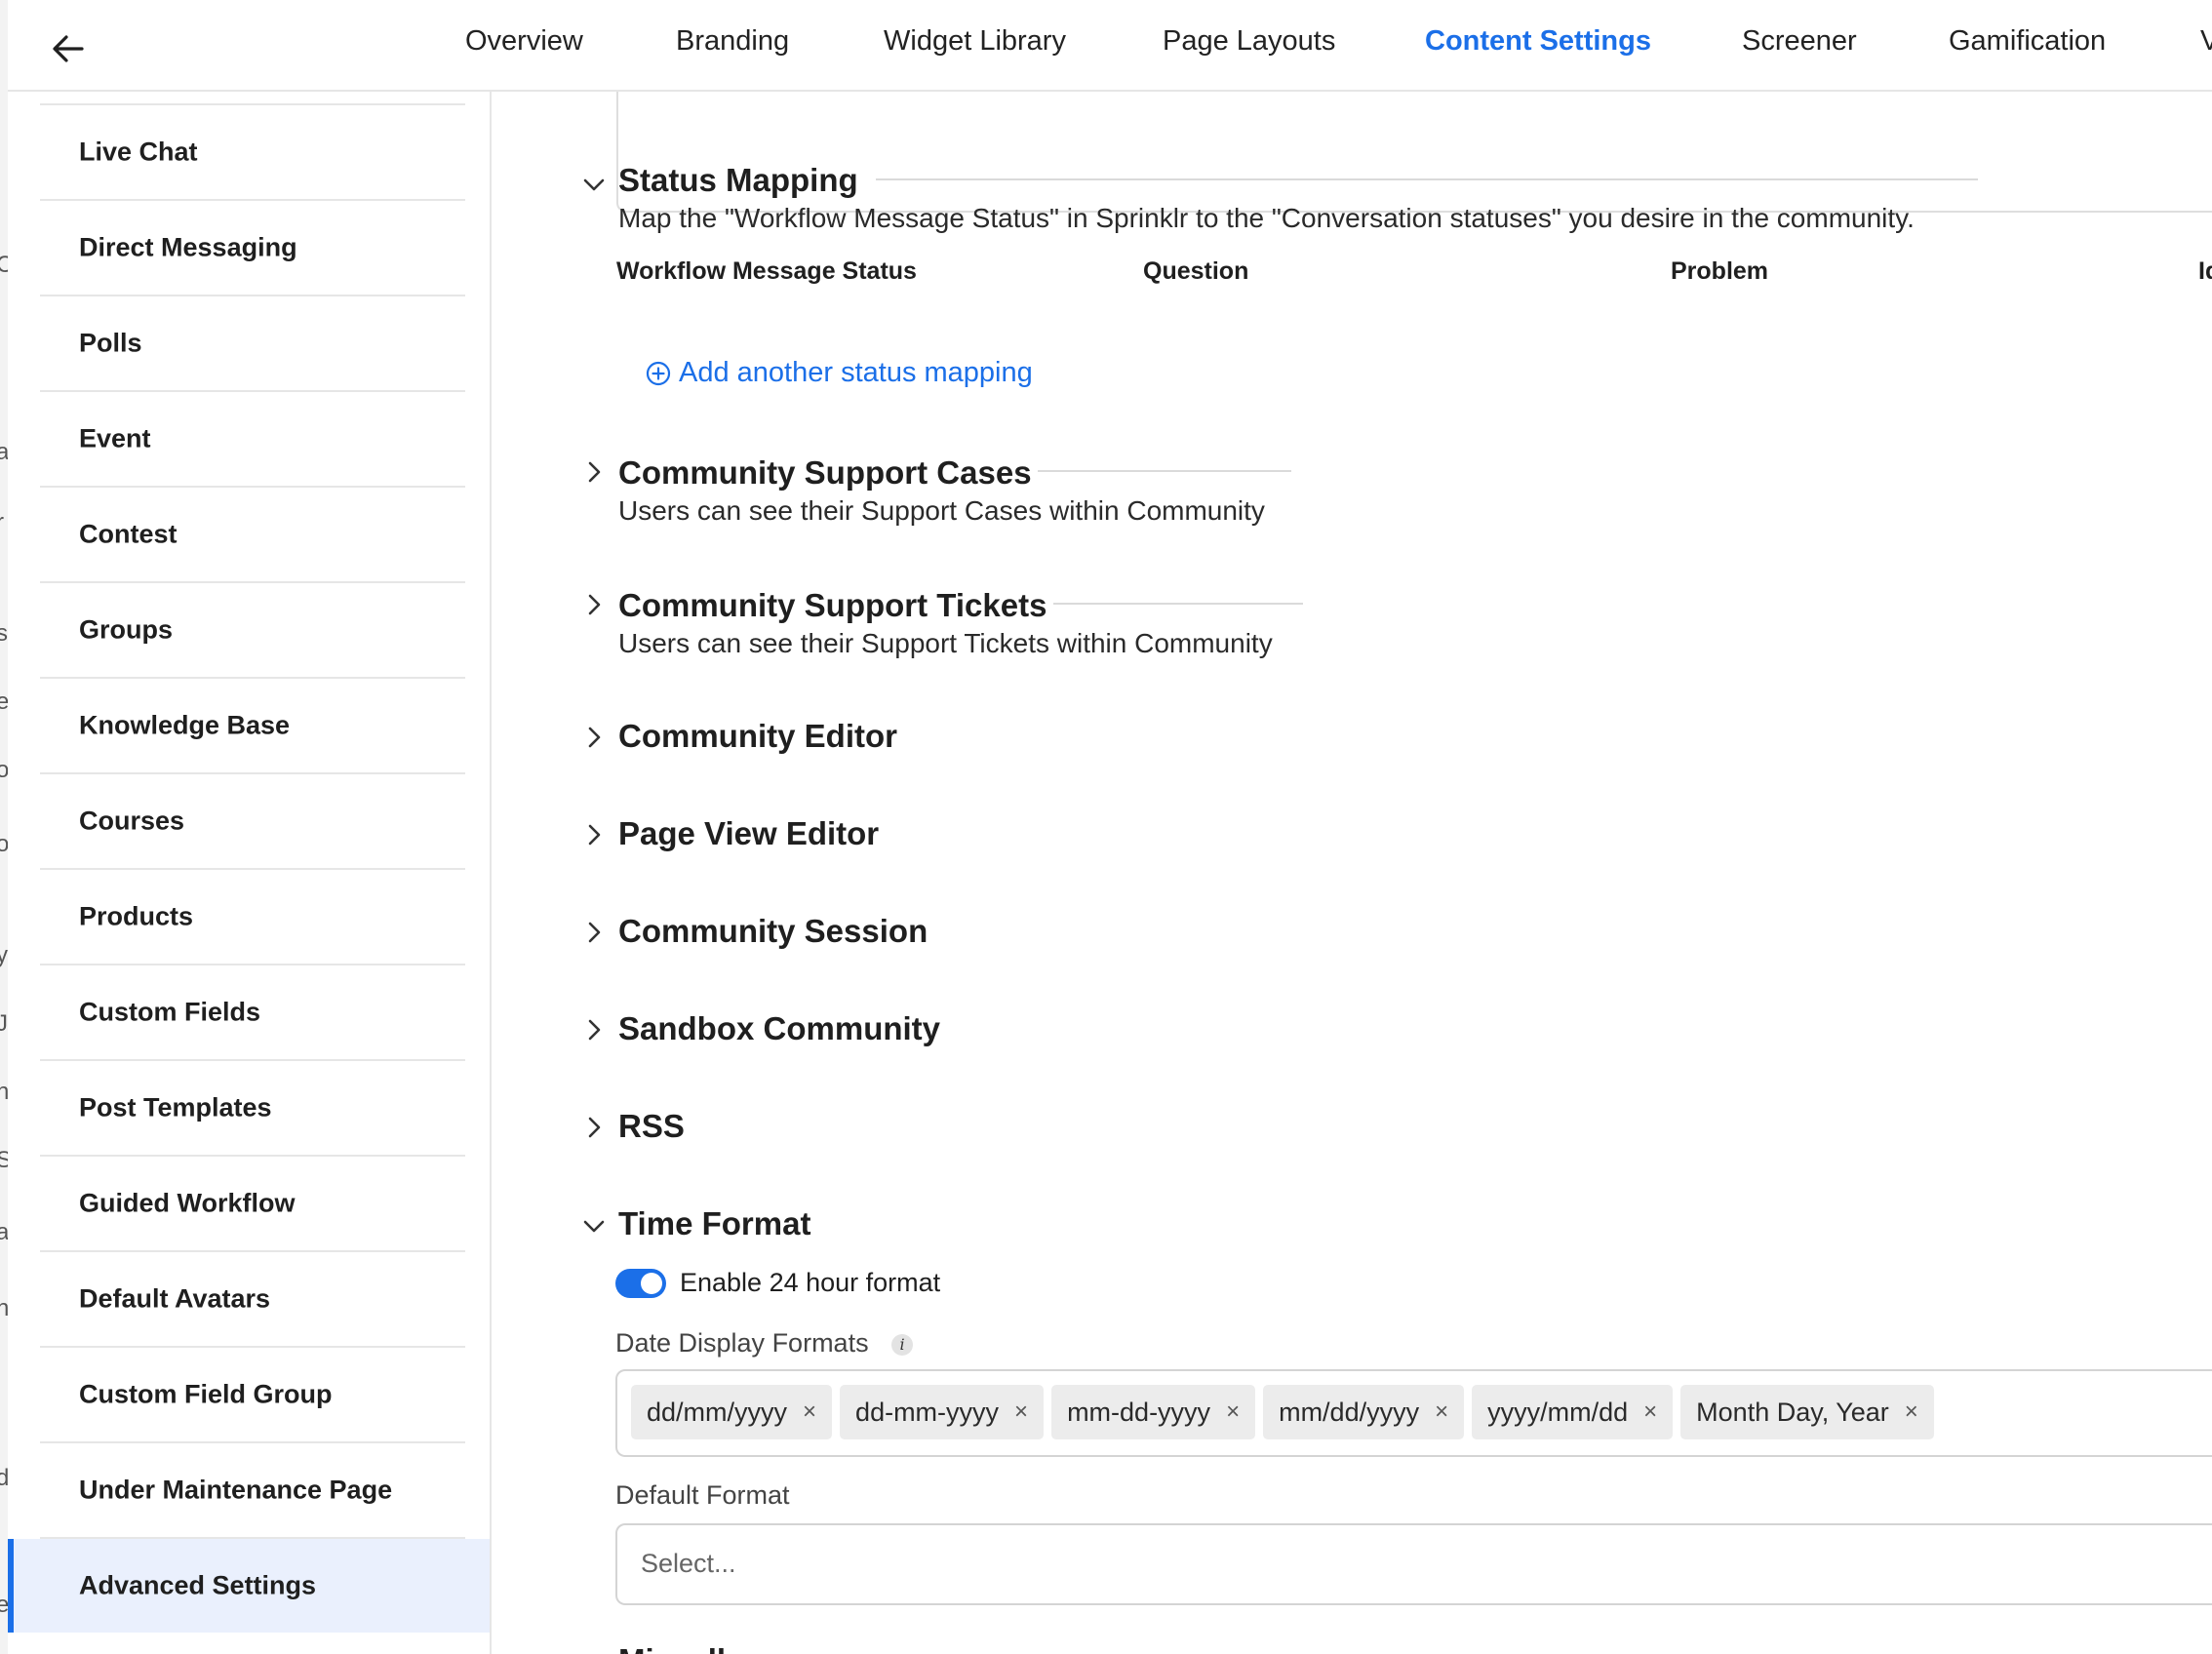  I want to click on sidebar-item-label: Direct Messaging, so click(188, 247).